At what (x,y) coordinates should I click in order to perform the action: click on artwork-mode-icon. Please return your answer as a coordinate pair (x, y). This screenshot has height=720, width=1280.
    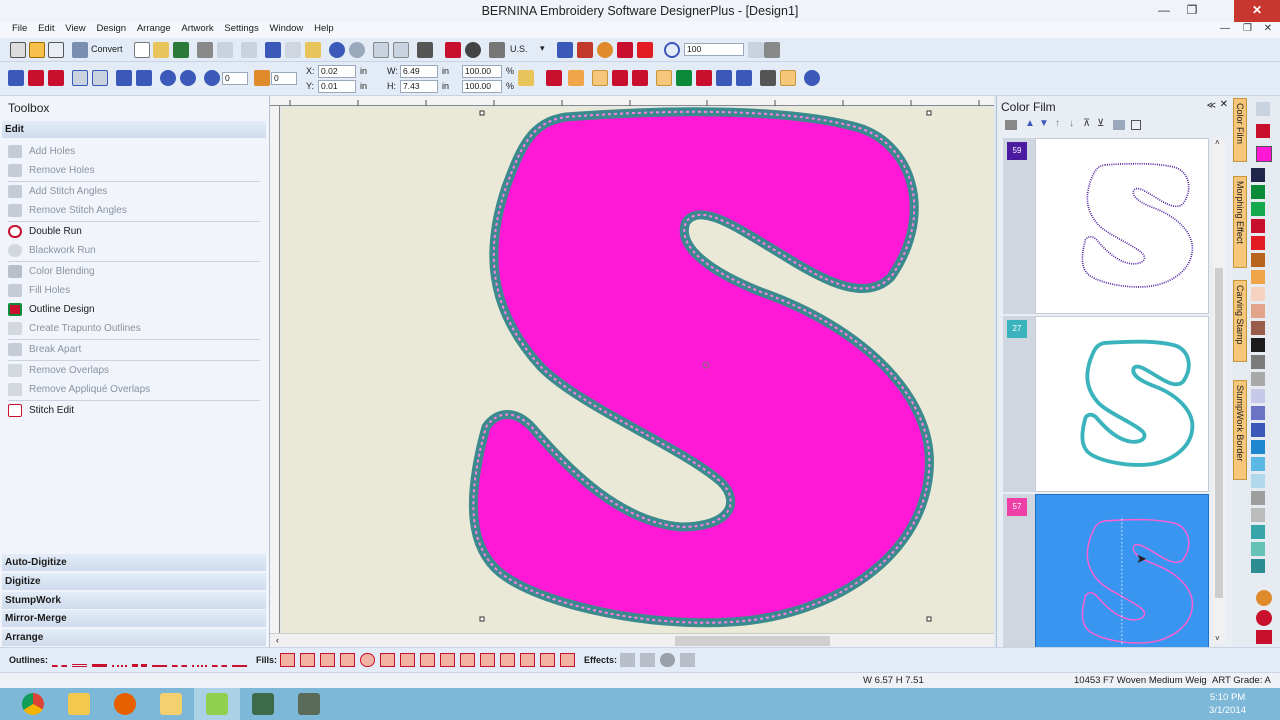
    Looking at the image, I should click on (37, 50).